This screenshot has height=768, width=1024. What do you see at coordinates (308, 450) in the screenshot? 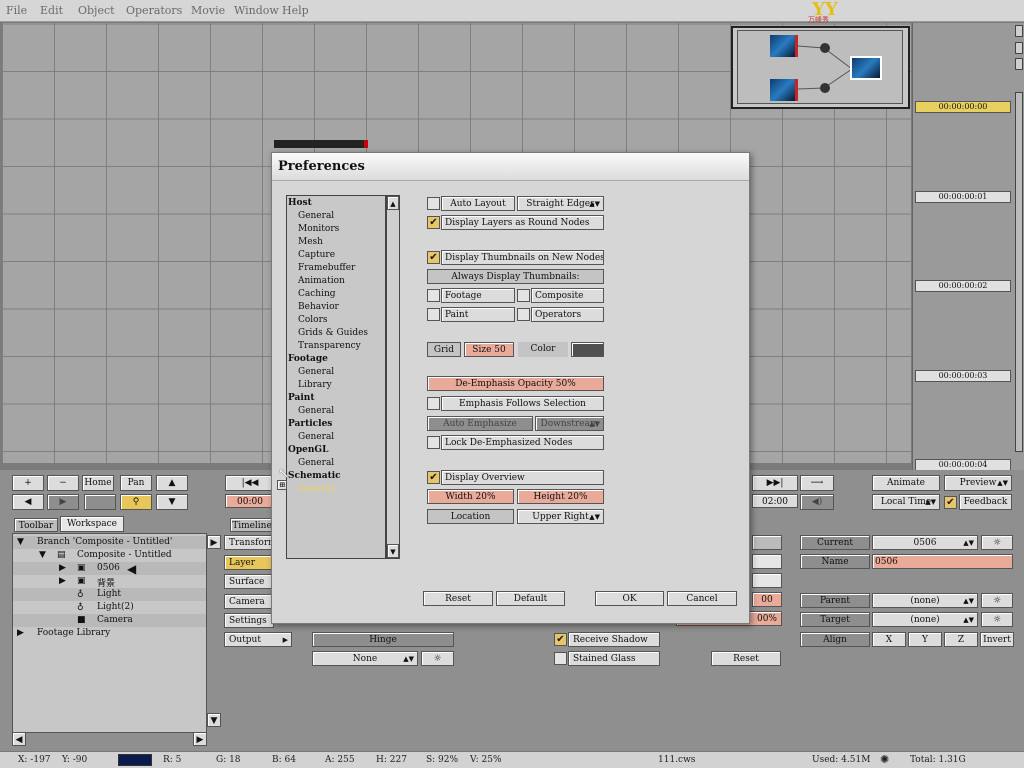
I see `category-item: OpenGL` at bounding box center [308, 450].